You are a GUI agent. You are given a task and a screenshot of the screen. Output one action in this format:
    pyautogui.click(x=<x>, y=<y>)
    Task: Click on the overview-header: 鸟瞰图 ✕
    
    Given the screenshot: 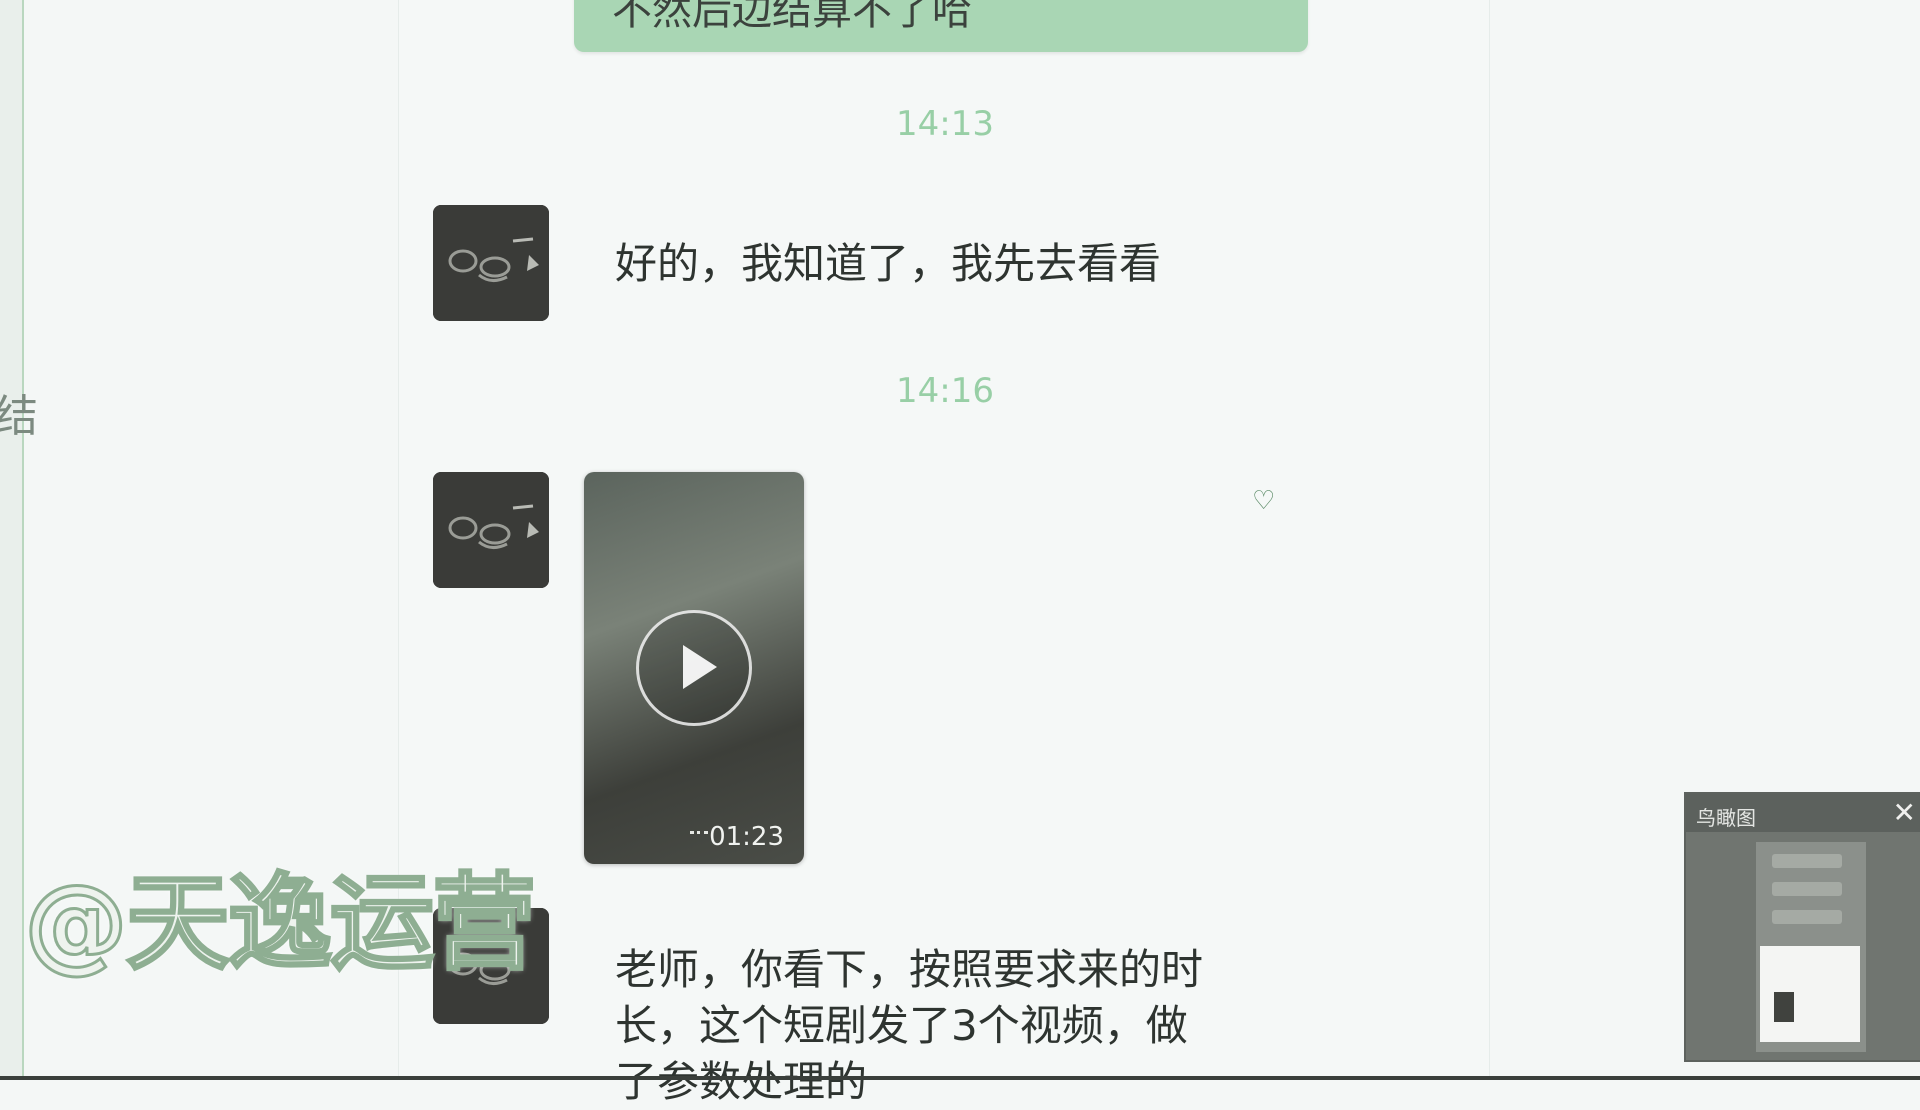 What is the action you would take?
    pyautogui.click(x=1803, y=813)
    